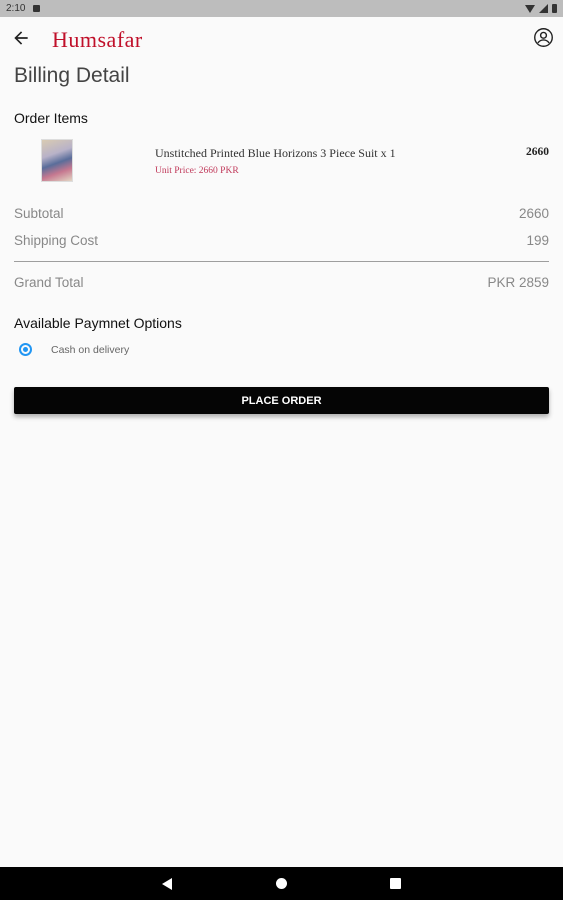 Image resolution: width=563 pixels, height=900 pixels. Describe the element at coordinates (518, 282) in the screenshot. I see `grand-total-value: PKR 2859` at that location.